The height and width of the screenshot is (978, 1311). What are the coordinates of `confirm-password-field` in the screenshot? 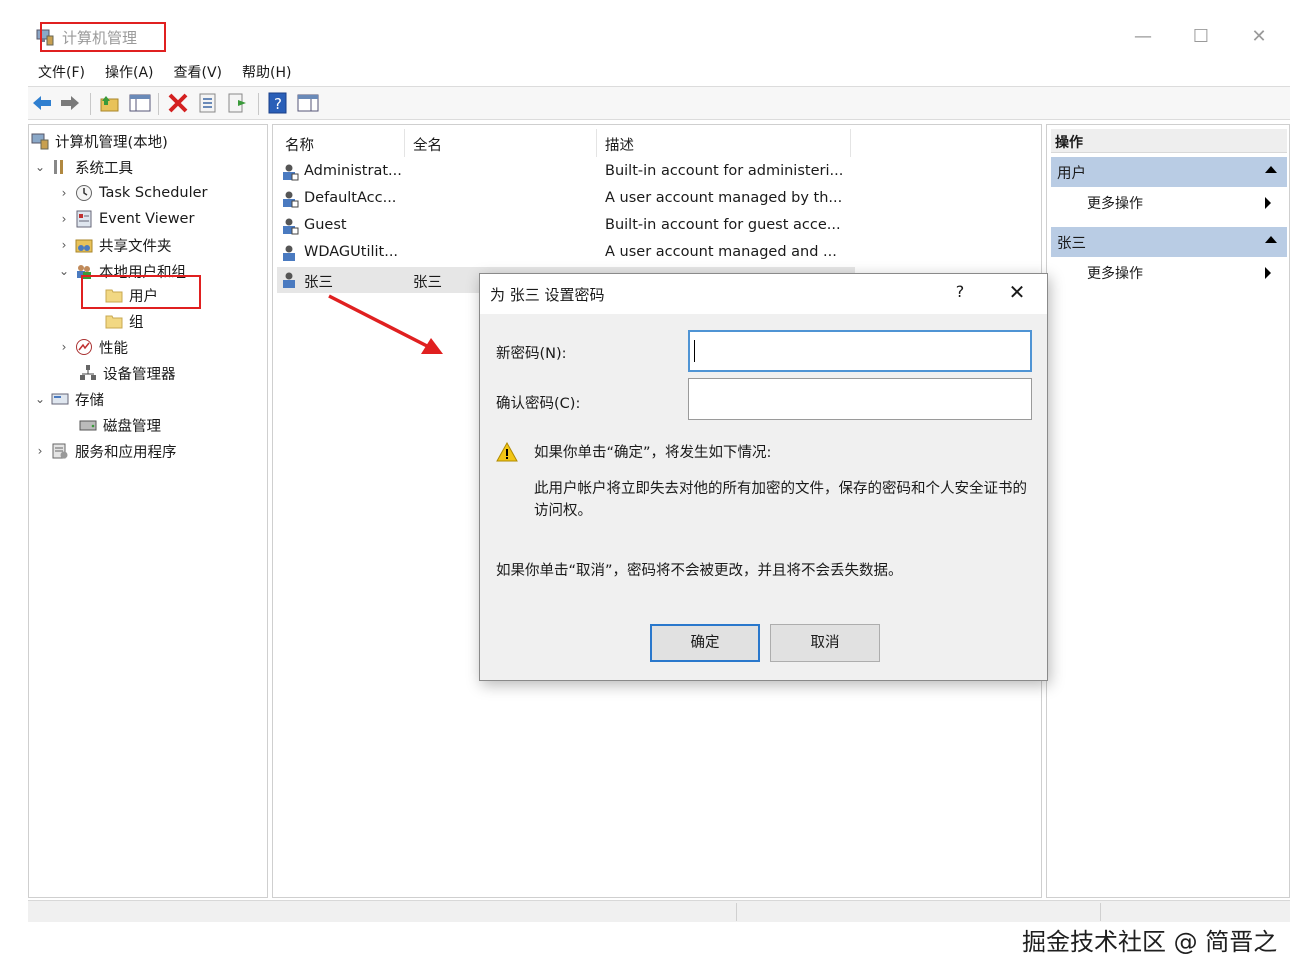 It's located at (860, 399).